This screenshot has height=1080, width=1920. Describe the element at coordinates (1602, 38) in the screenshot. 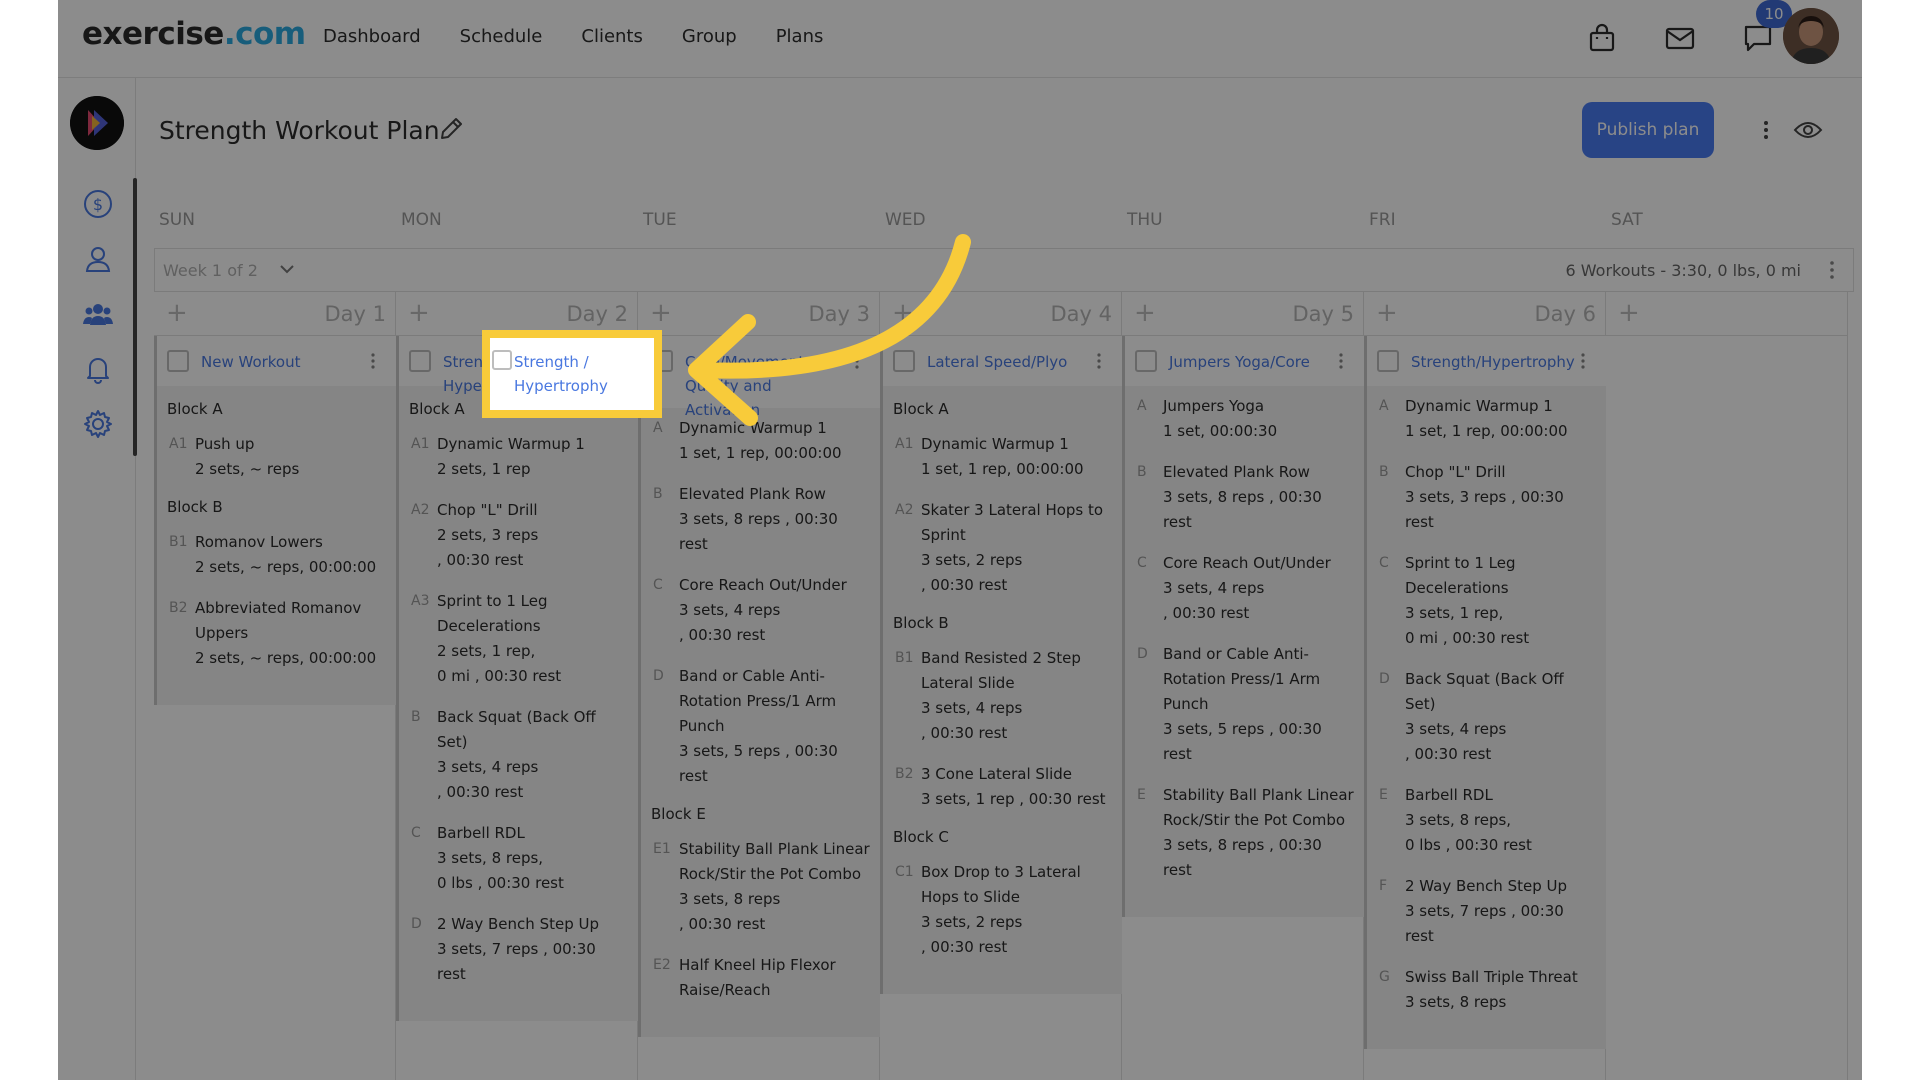

I see `shopping-bag-icon` at that location.